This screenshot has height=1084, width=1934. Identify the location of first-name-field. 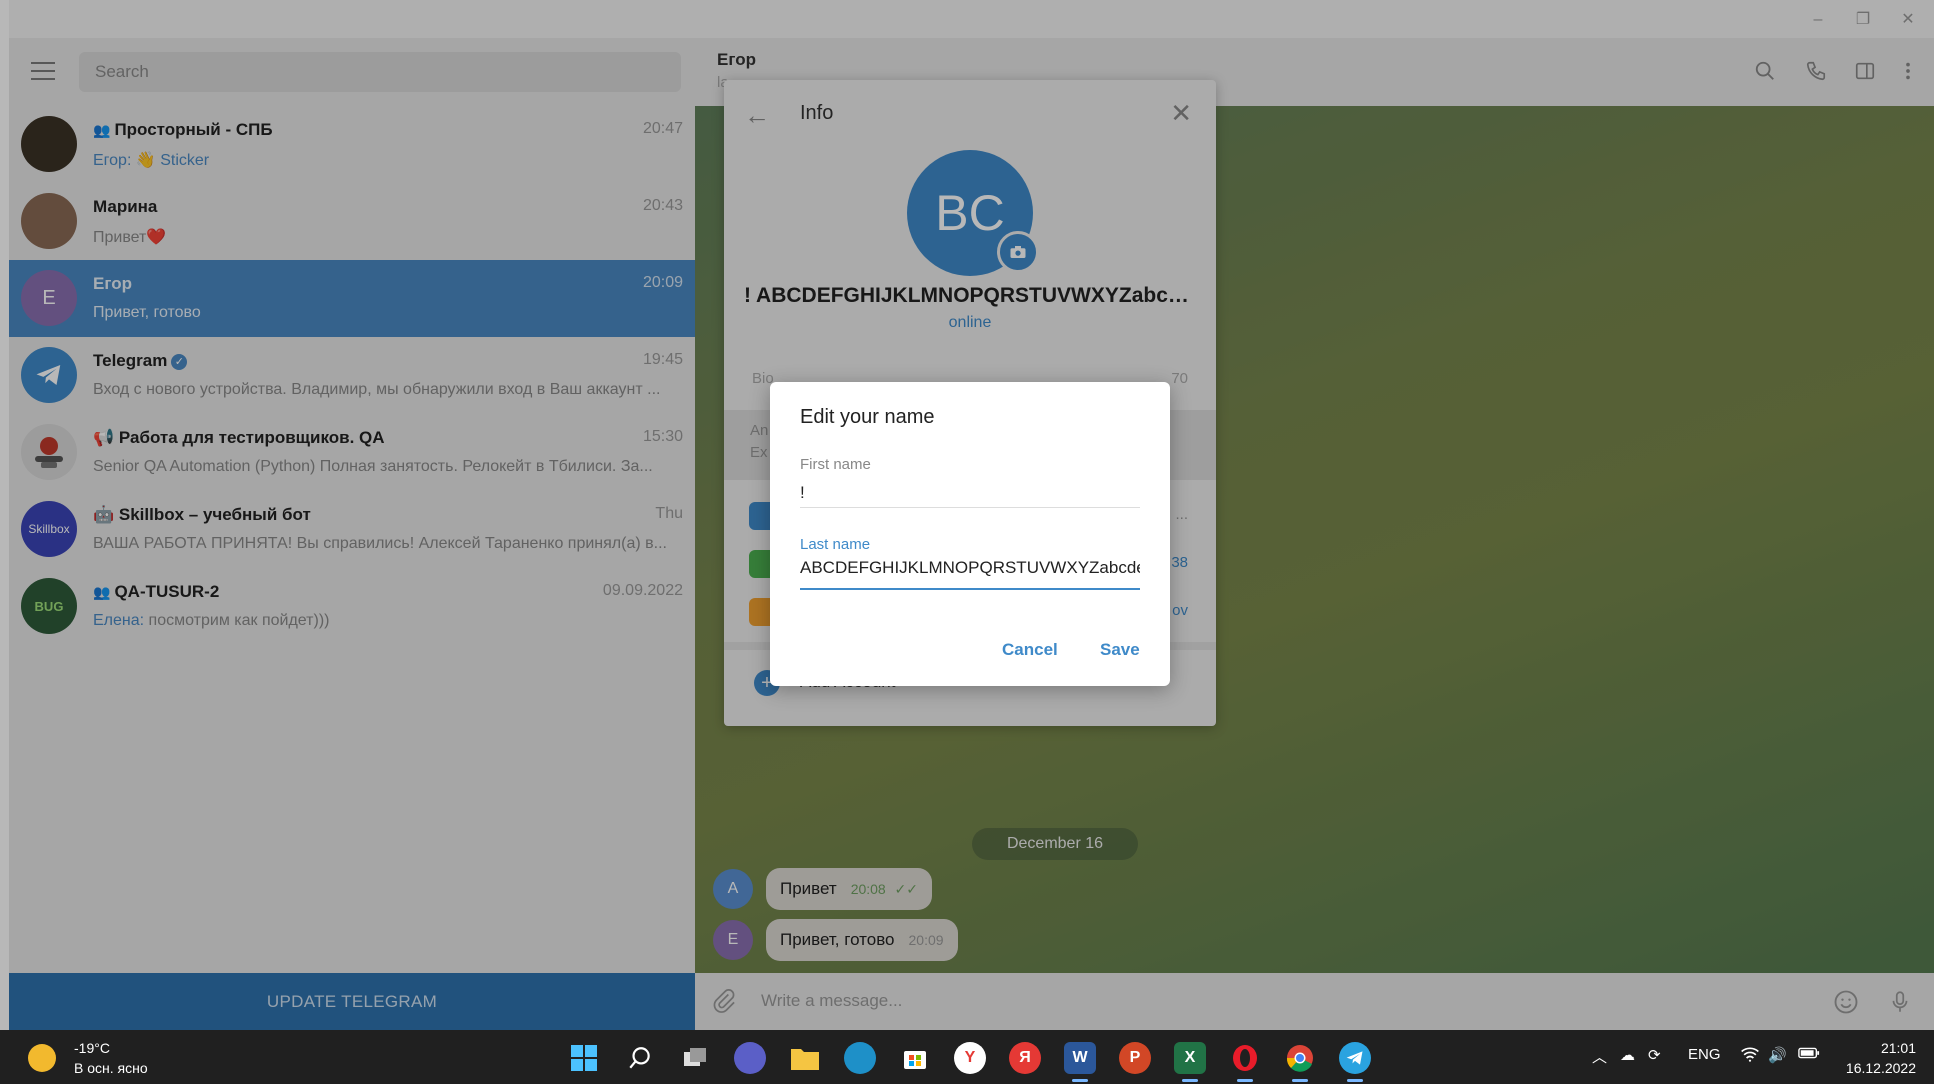
(970, 493).